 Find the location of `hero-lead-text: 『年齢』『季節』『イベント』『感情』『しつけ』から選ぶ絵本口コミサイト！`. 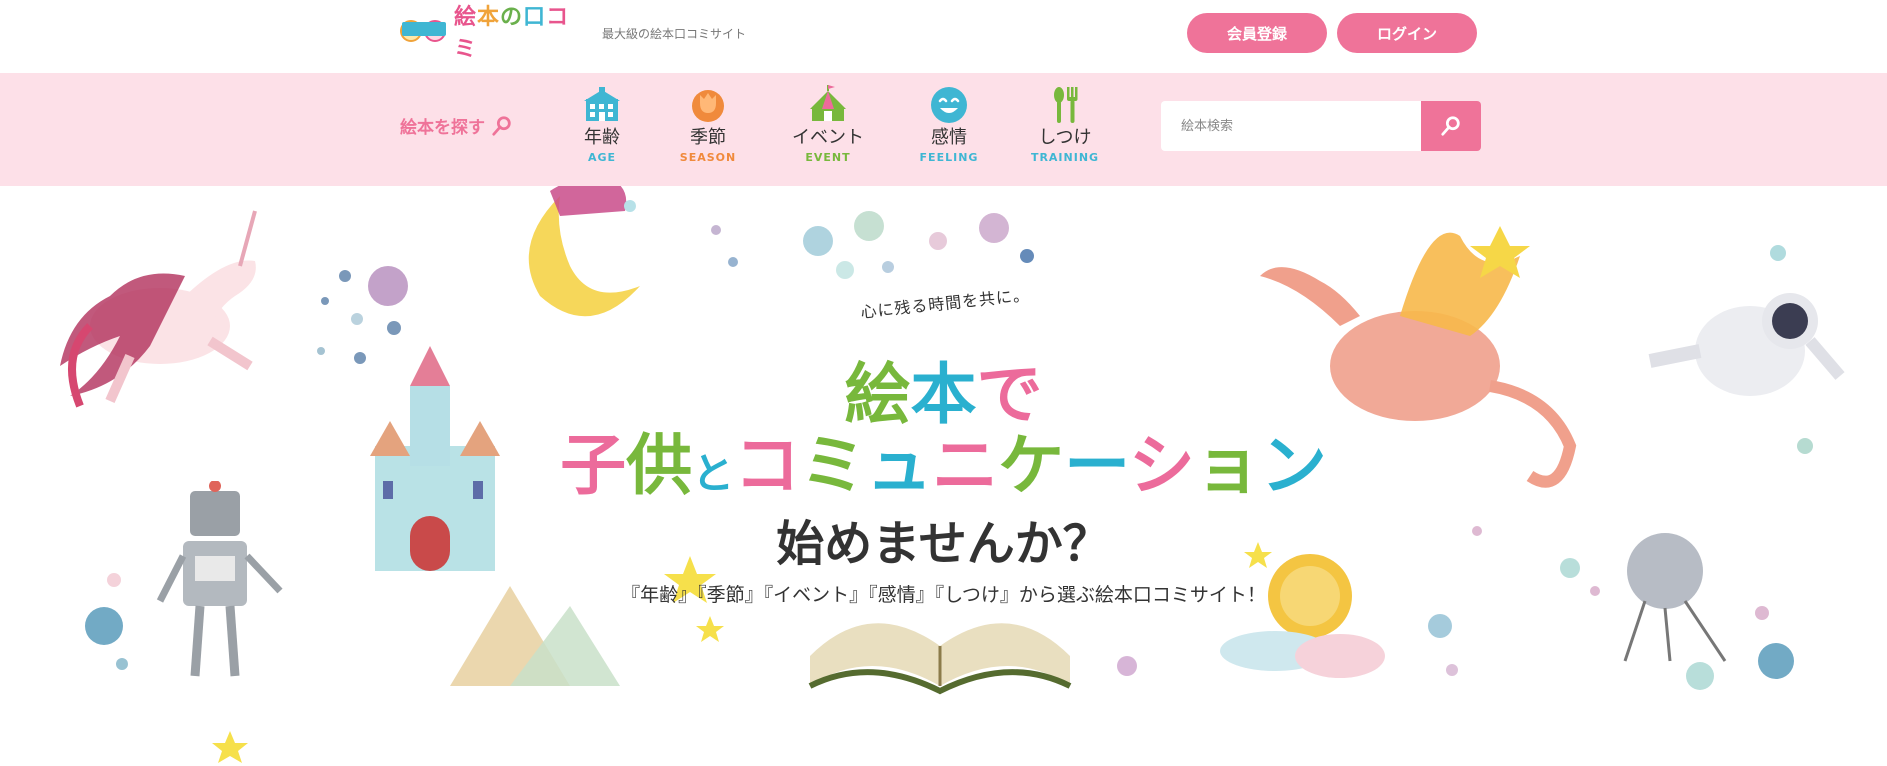

hero-lead-text: 『年齢』『季節』『イベント』『感情』『しつけ』から選ぶ絵本口コミサイト！ is located at coordinates (943, 595).